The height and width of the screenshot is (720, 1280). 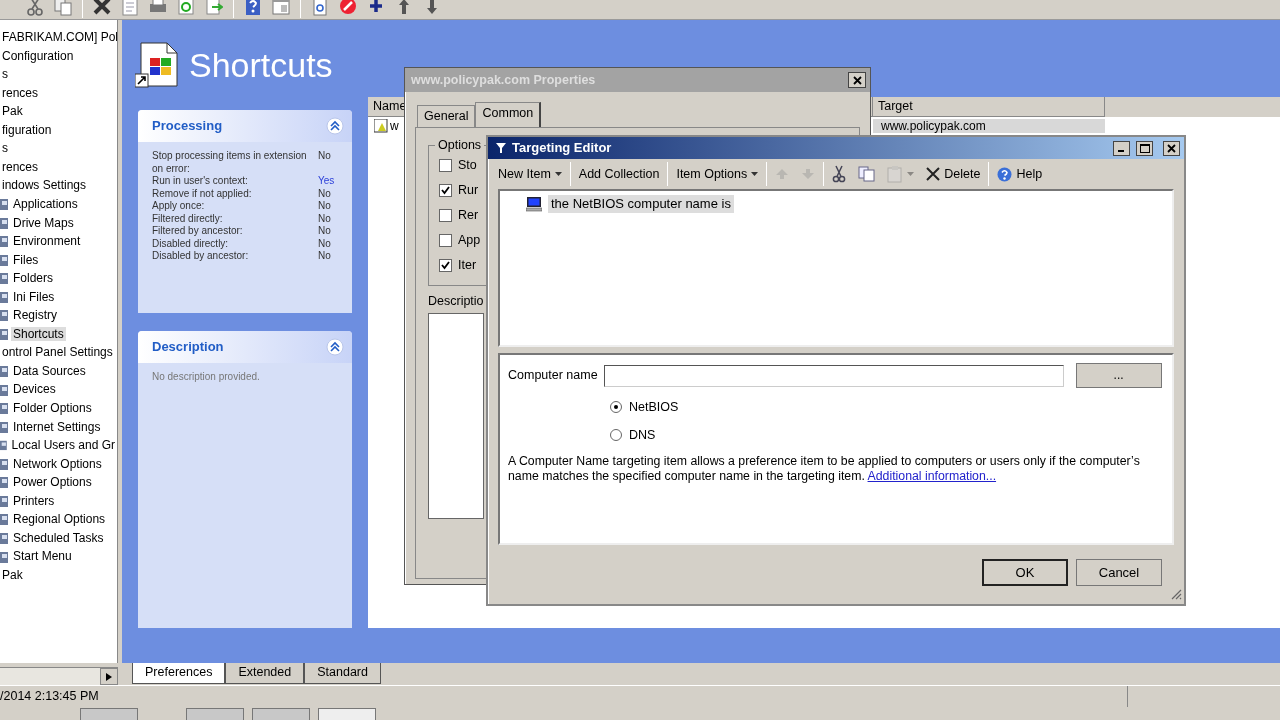 I want to click on tree-item: Data Sources, so click(x=49, y=371).